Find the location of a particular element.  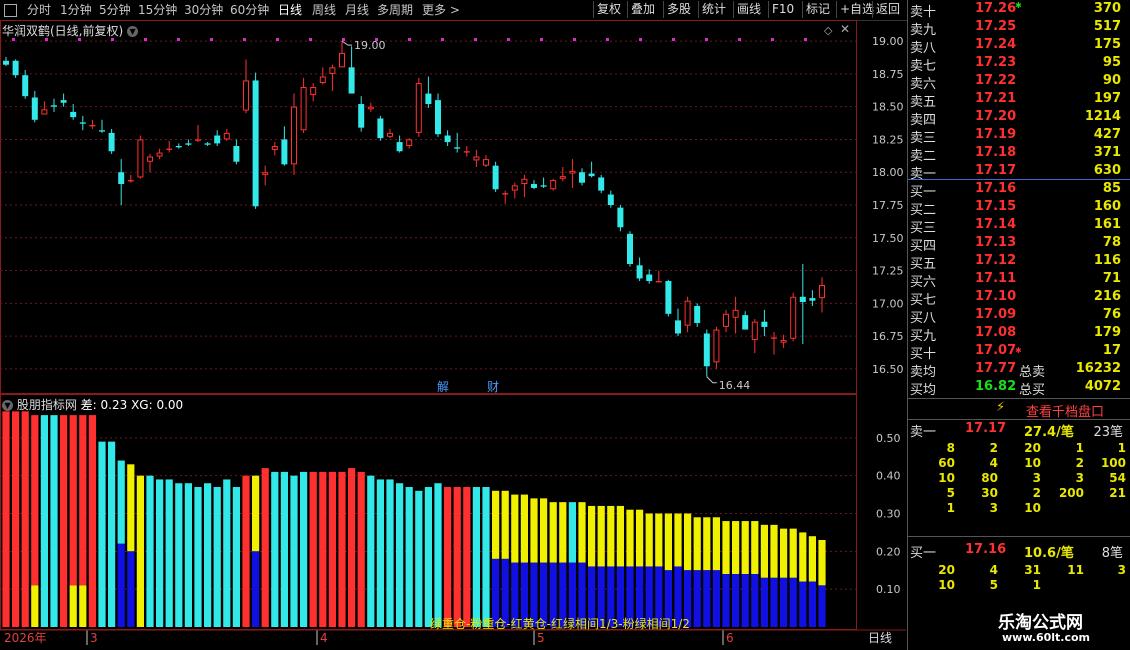

bid-volume: 85 is located at coordinates (1111, 188).